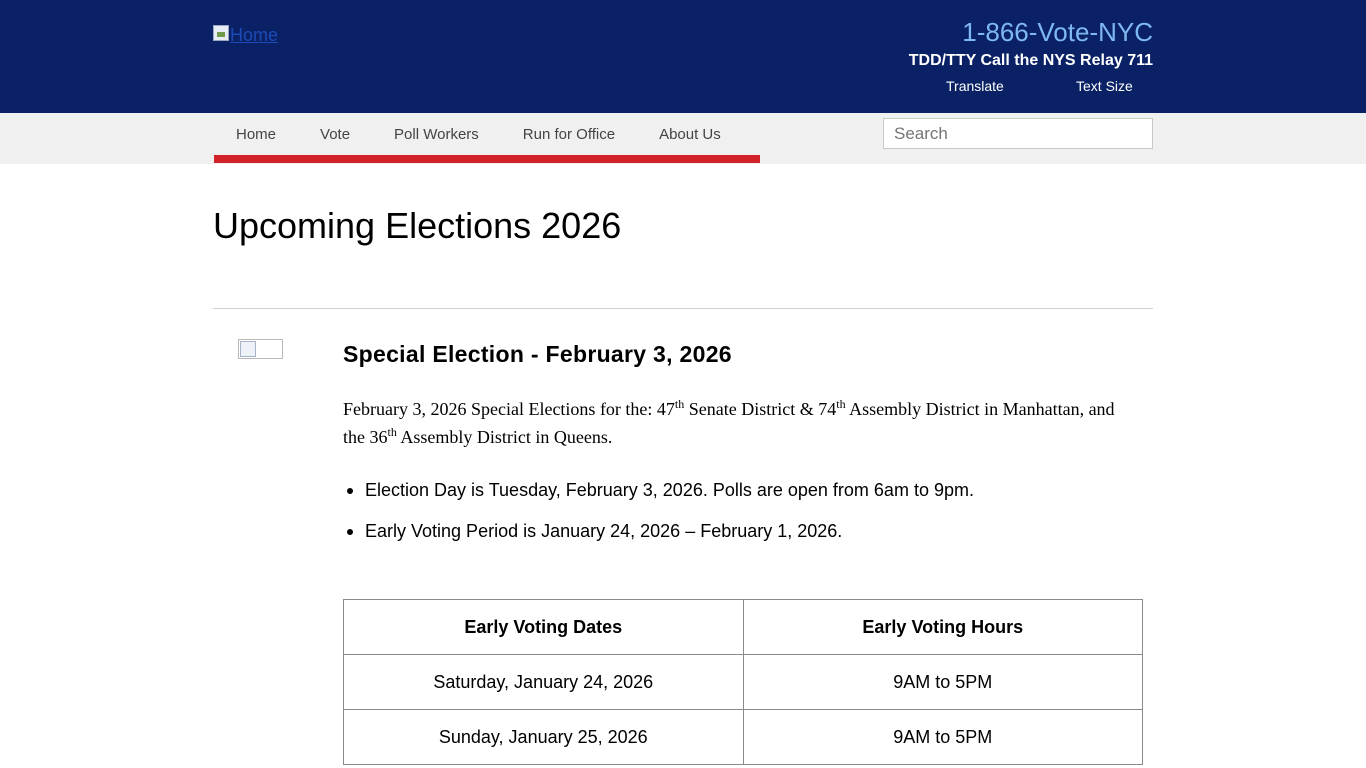 The width and height of the screenshot is (1366, 768). I want to click on intro-sup-3: th, so click(392, 432).